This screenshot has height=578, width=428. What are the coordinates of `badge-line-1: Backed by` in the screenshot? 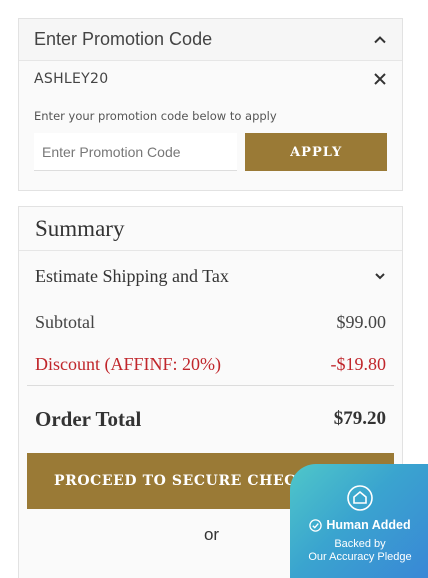 It's located at (360, 544).